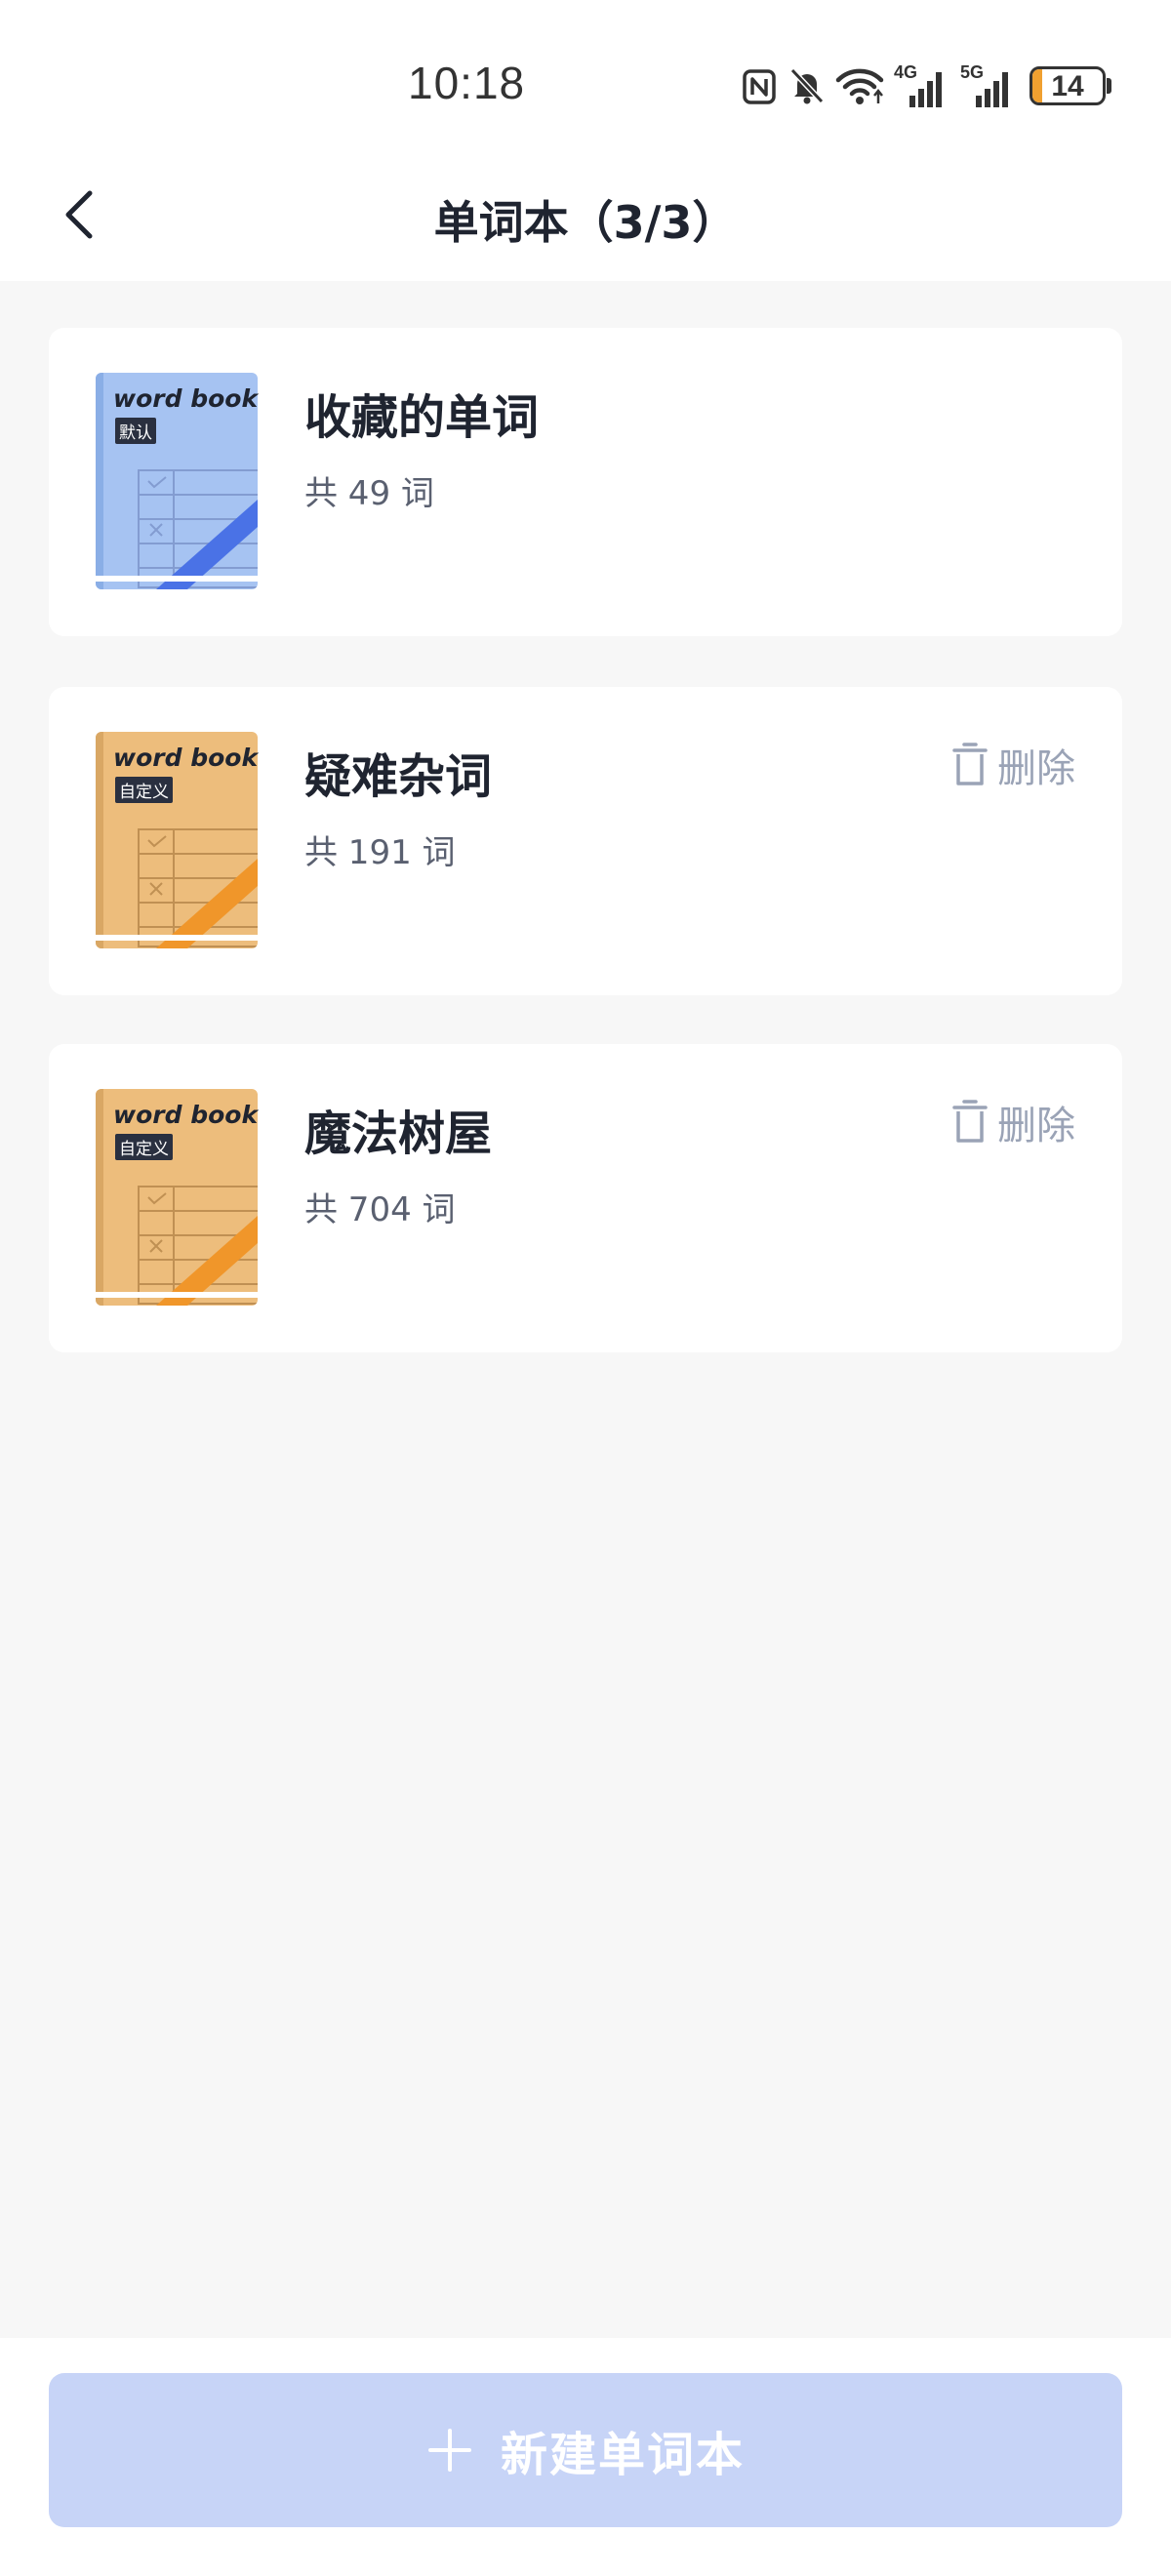  I want to click on wordbook-title: 疑难杂词, so click(398, 776).